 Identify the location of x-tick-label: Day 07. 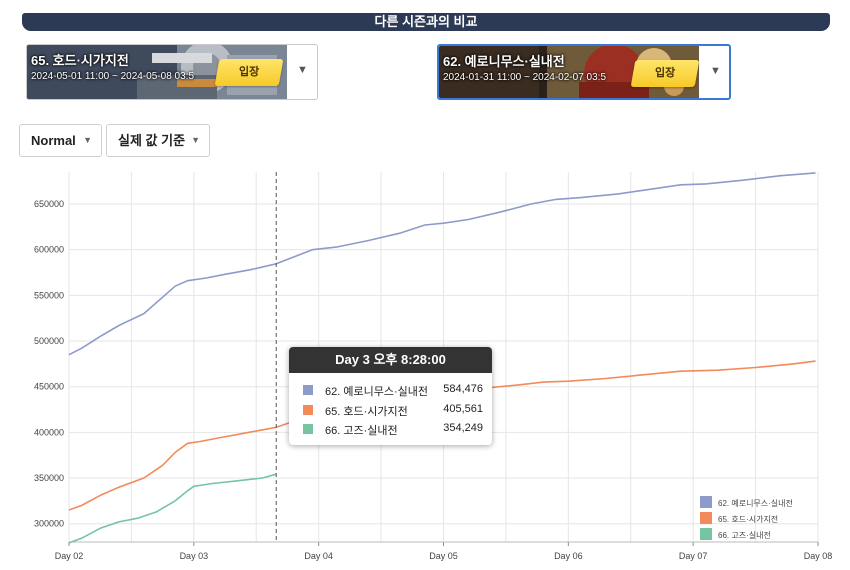
(693, 556).